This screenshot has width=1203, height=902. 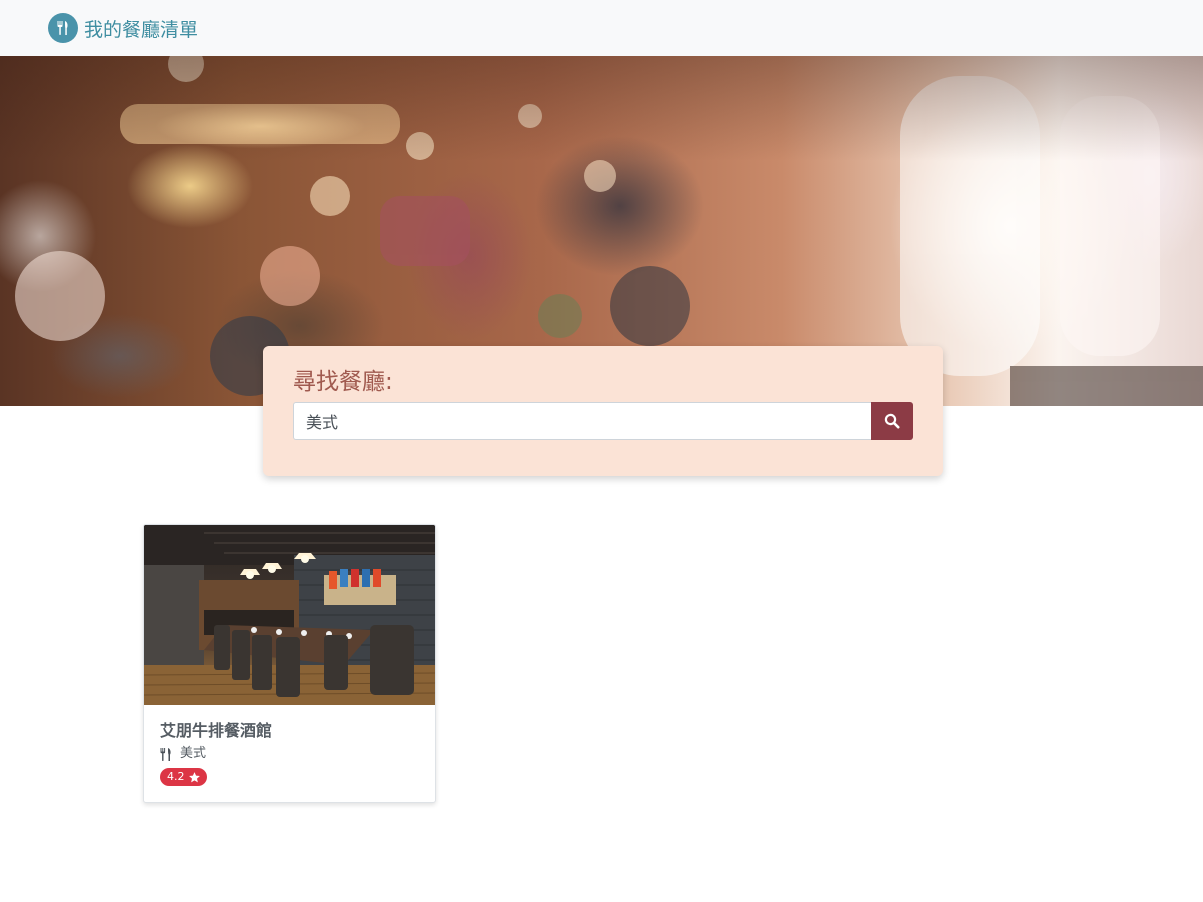 What do you see at coordinates (343, 382) in the screenshot?
I see `search-heading: 尋找餐廳:` at bounding box center [343, 382].